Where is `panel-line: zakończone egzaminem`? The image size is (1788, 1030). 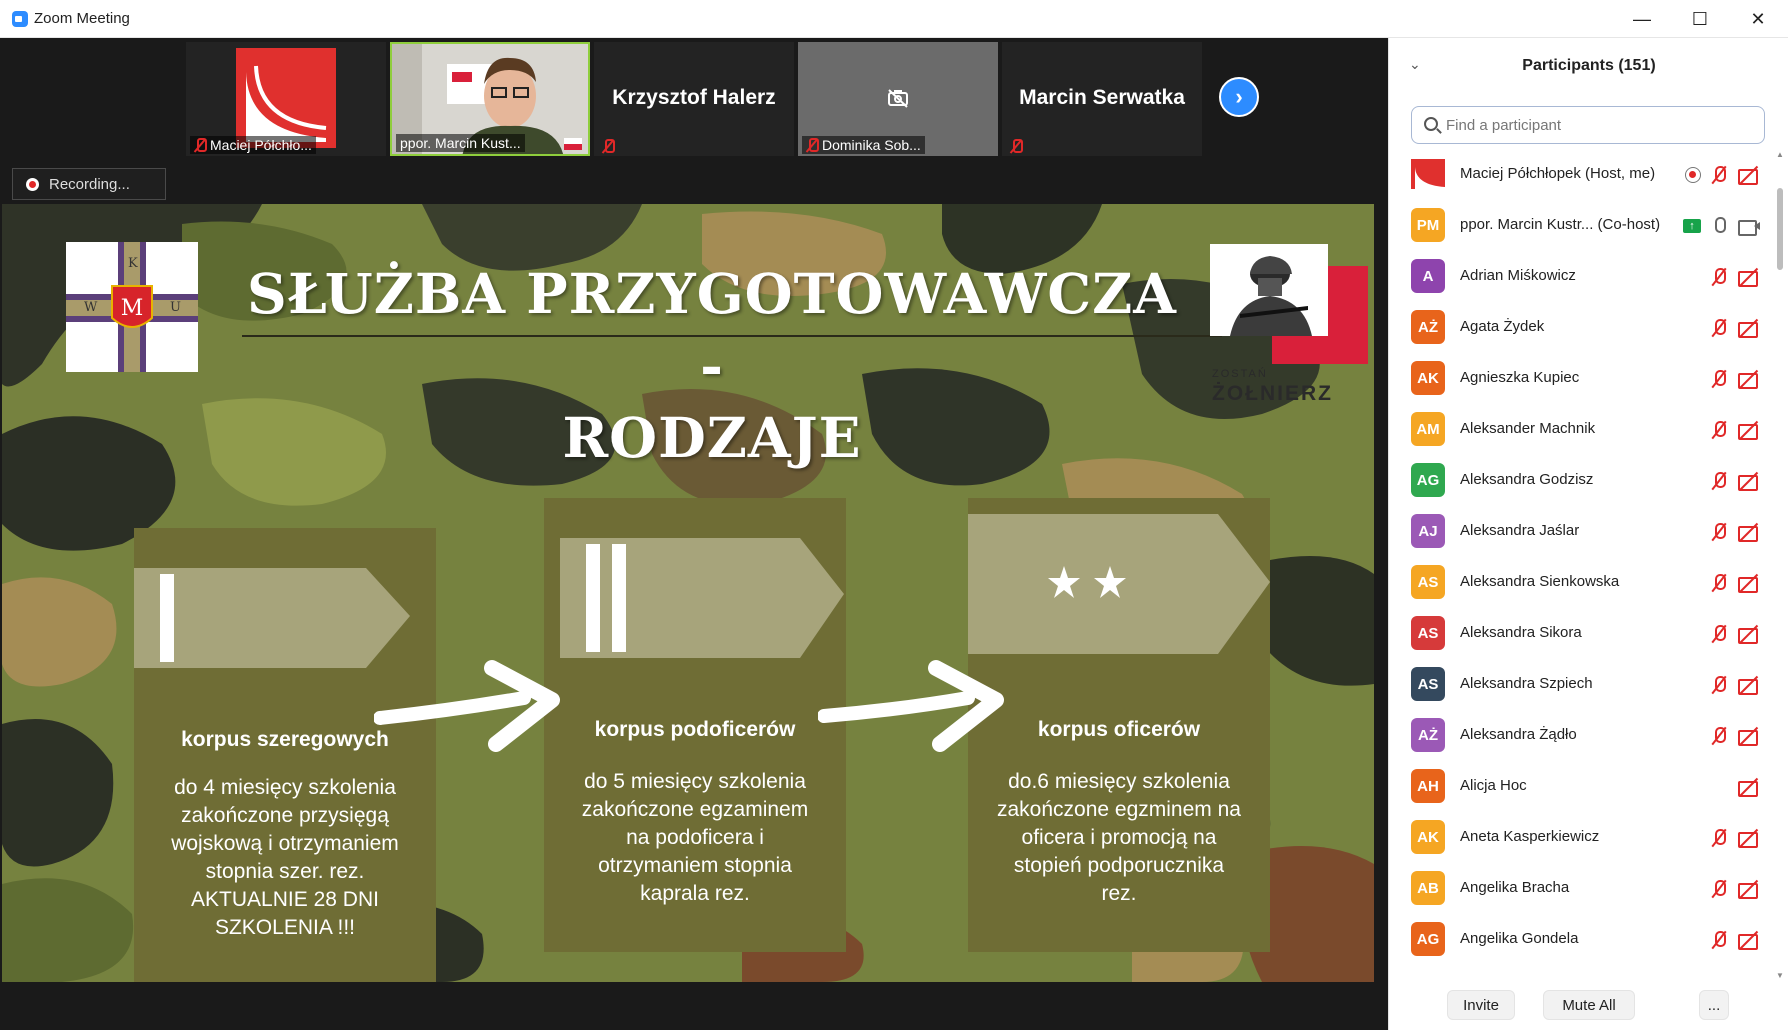 panel-line: zakończone egzaminem is located at coordinates (695, 809).